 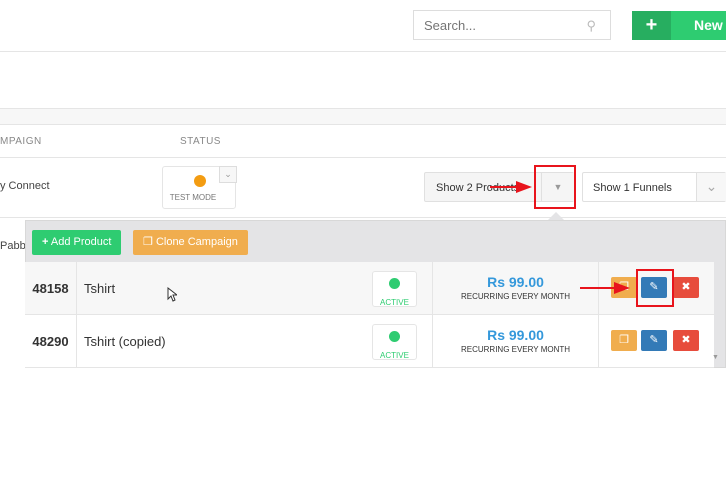 I want to click on add-product-button: + Add Product, so click(x=77, y=242).